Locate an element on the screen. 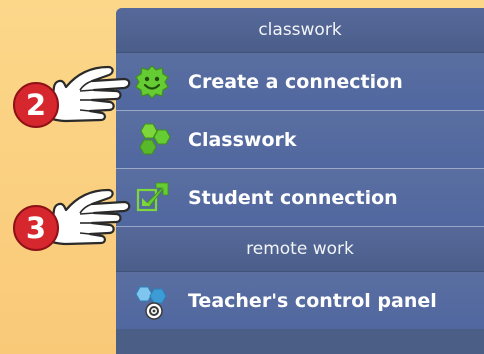 This screenshot has width=484, height=354. callout-number: 2 is located at coordinates (36, 105).